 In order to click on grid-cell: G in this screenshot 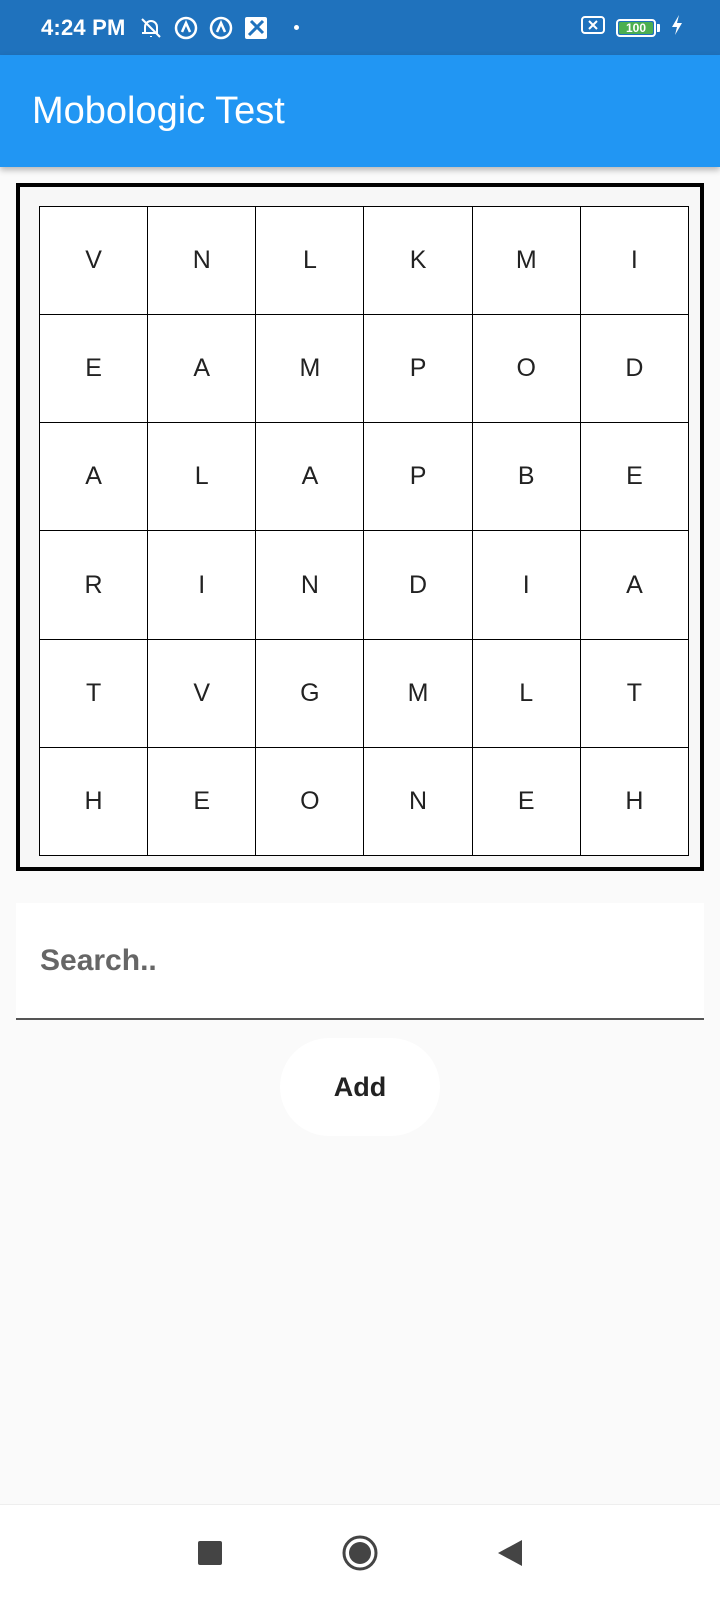, I will do `click(310, 693)`.